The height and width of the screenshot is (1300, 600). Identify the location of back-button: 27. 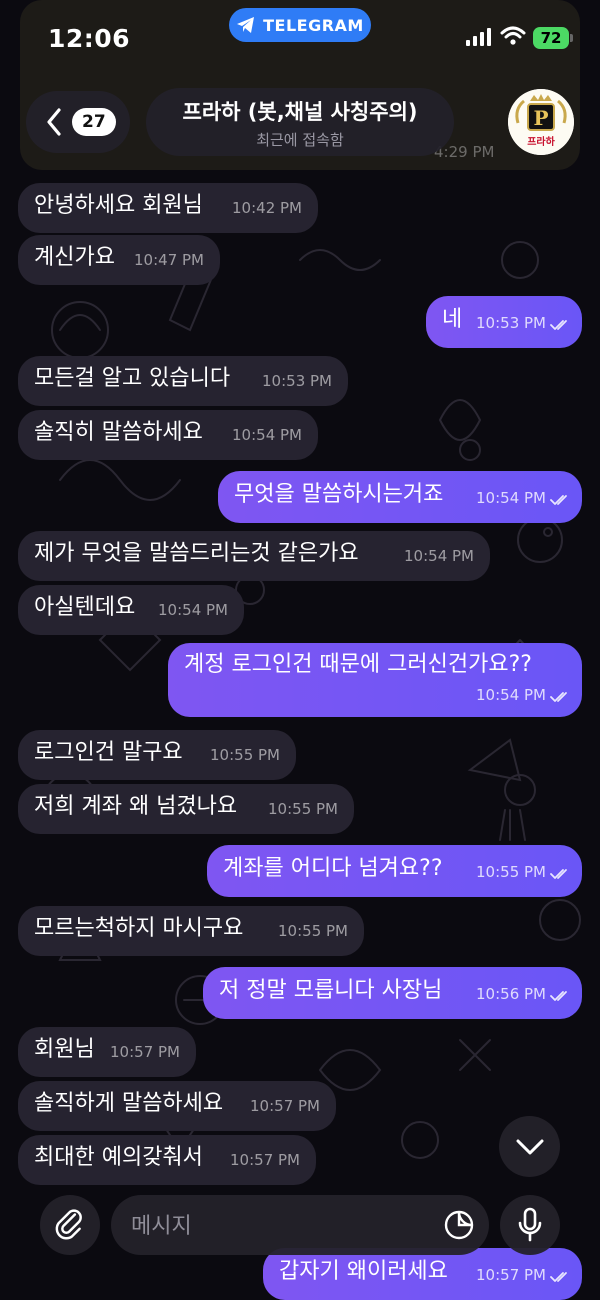
(78, 122).